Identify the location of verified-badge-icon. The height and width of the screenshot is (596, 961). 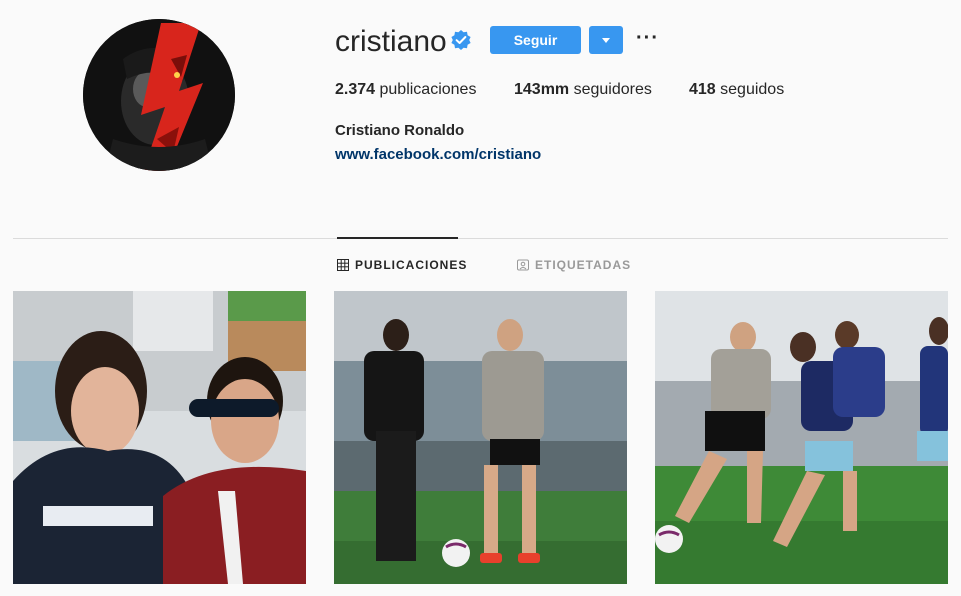
(461, 40).